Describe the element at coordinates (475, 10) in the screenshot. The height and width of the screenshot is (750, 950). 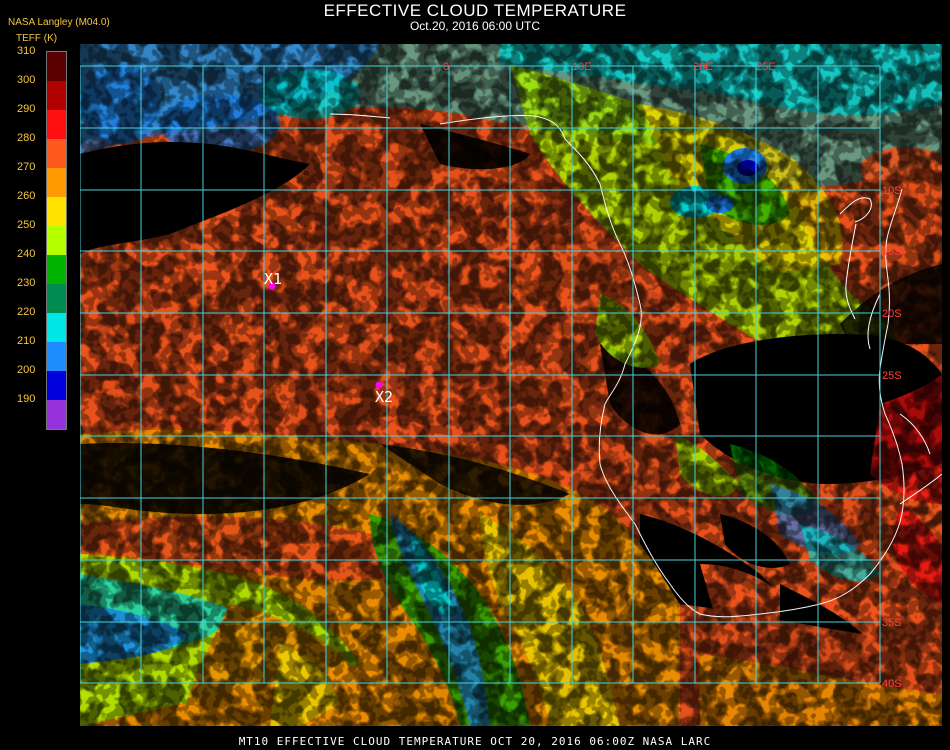
I see `page-title: EFFECTIVE CLOUD TEMPERATURE` at that location.